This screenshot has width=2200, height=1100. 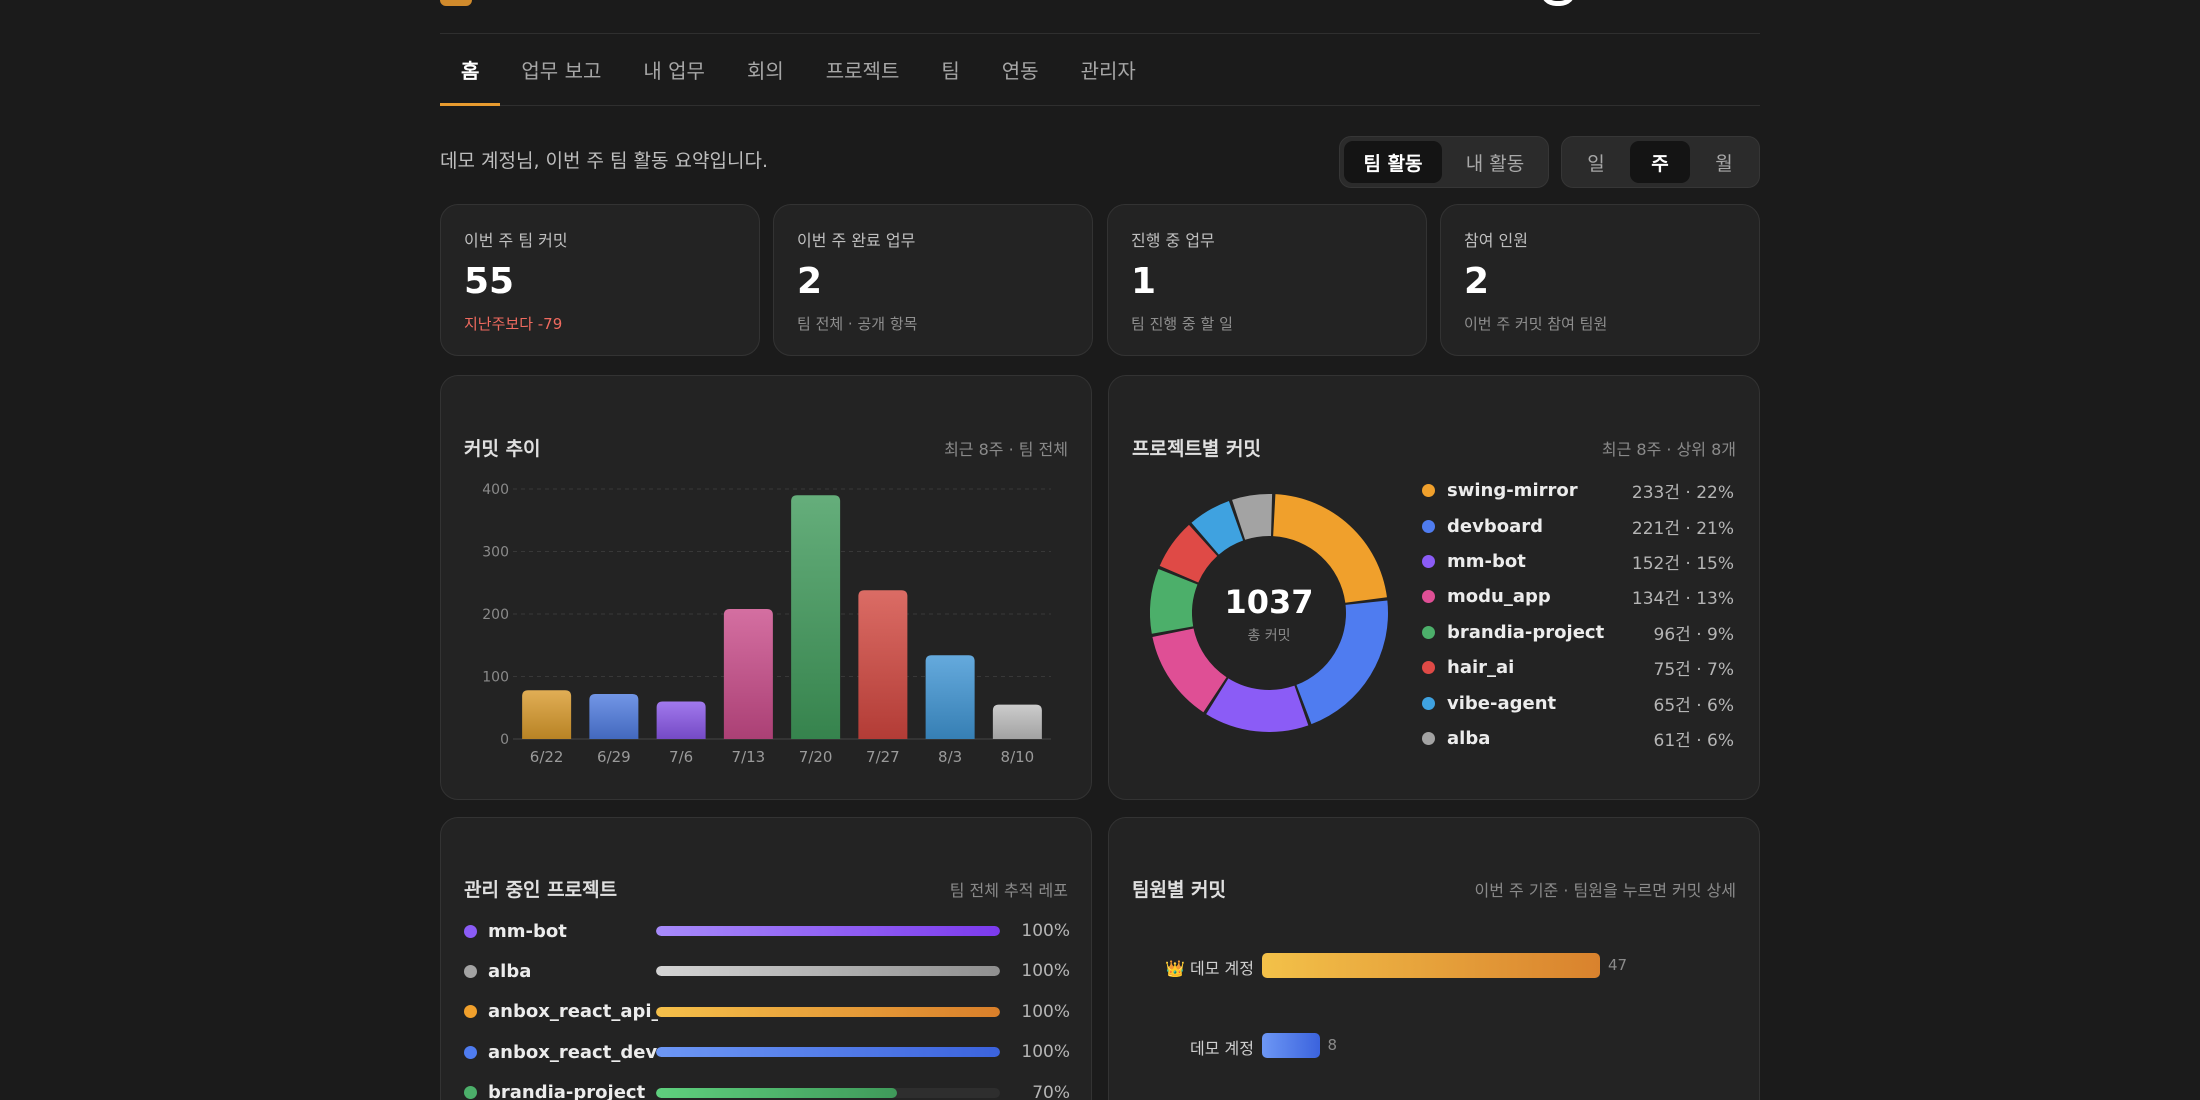 What do you see at coordinates (547, 757) in the screenshot?
I see `x-tick-label: 6/22` at bounding box center [547, 757].